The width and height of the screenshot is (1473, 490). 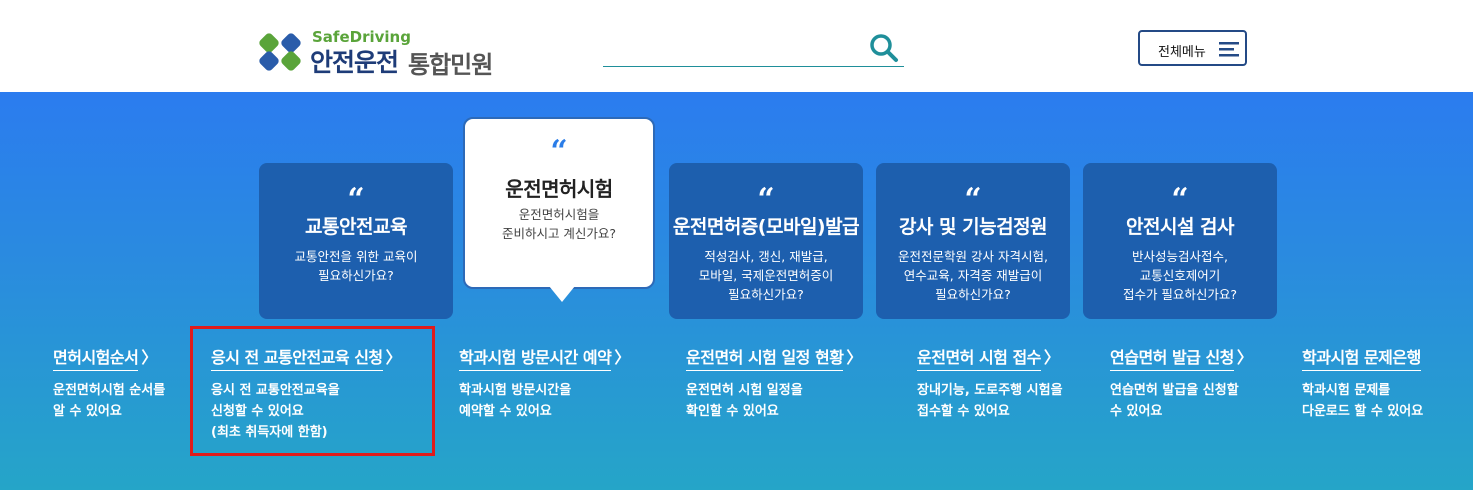 I want to click on link-title: 면허시험순서, so click(x=96, y=357).